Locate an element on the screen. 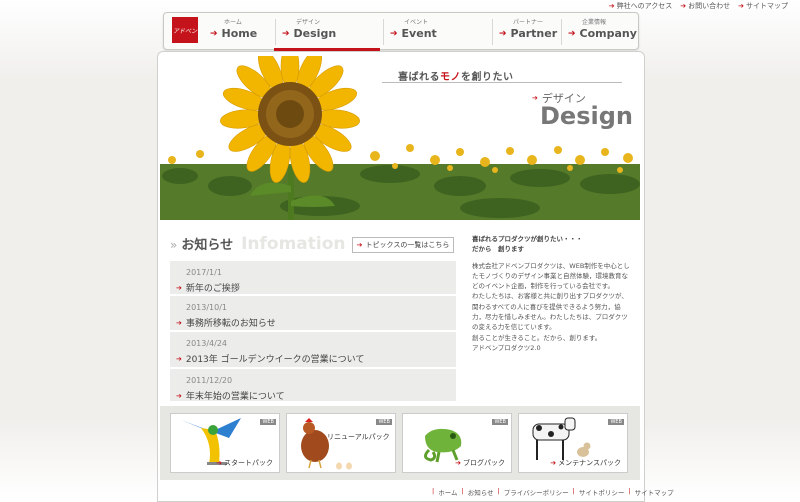 The image size is (800, 502). news-title: 新年のご挨拶 is located at coordinates (212, 289).